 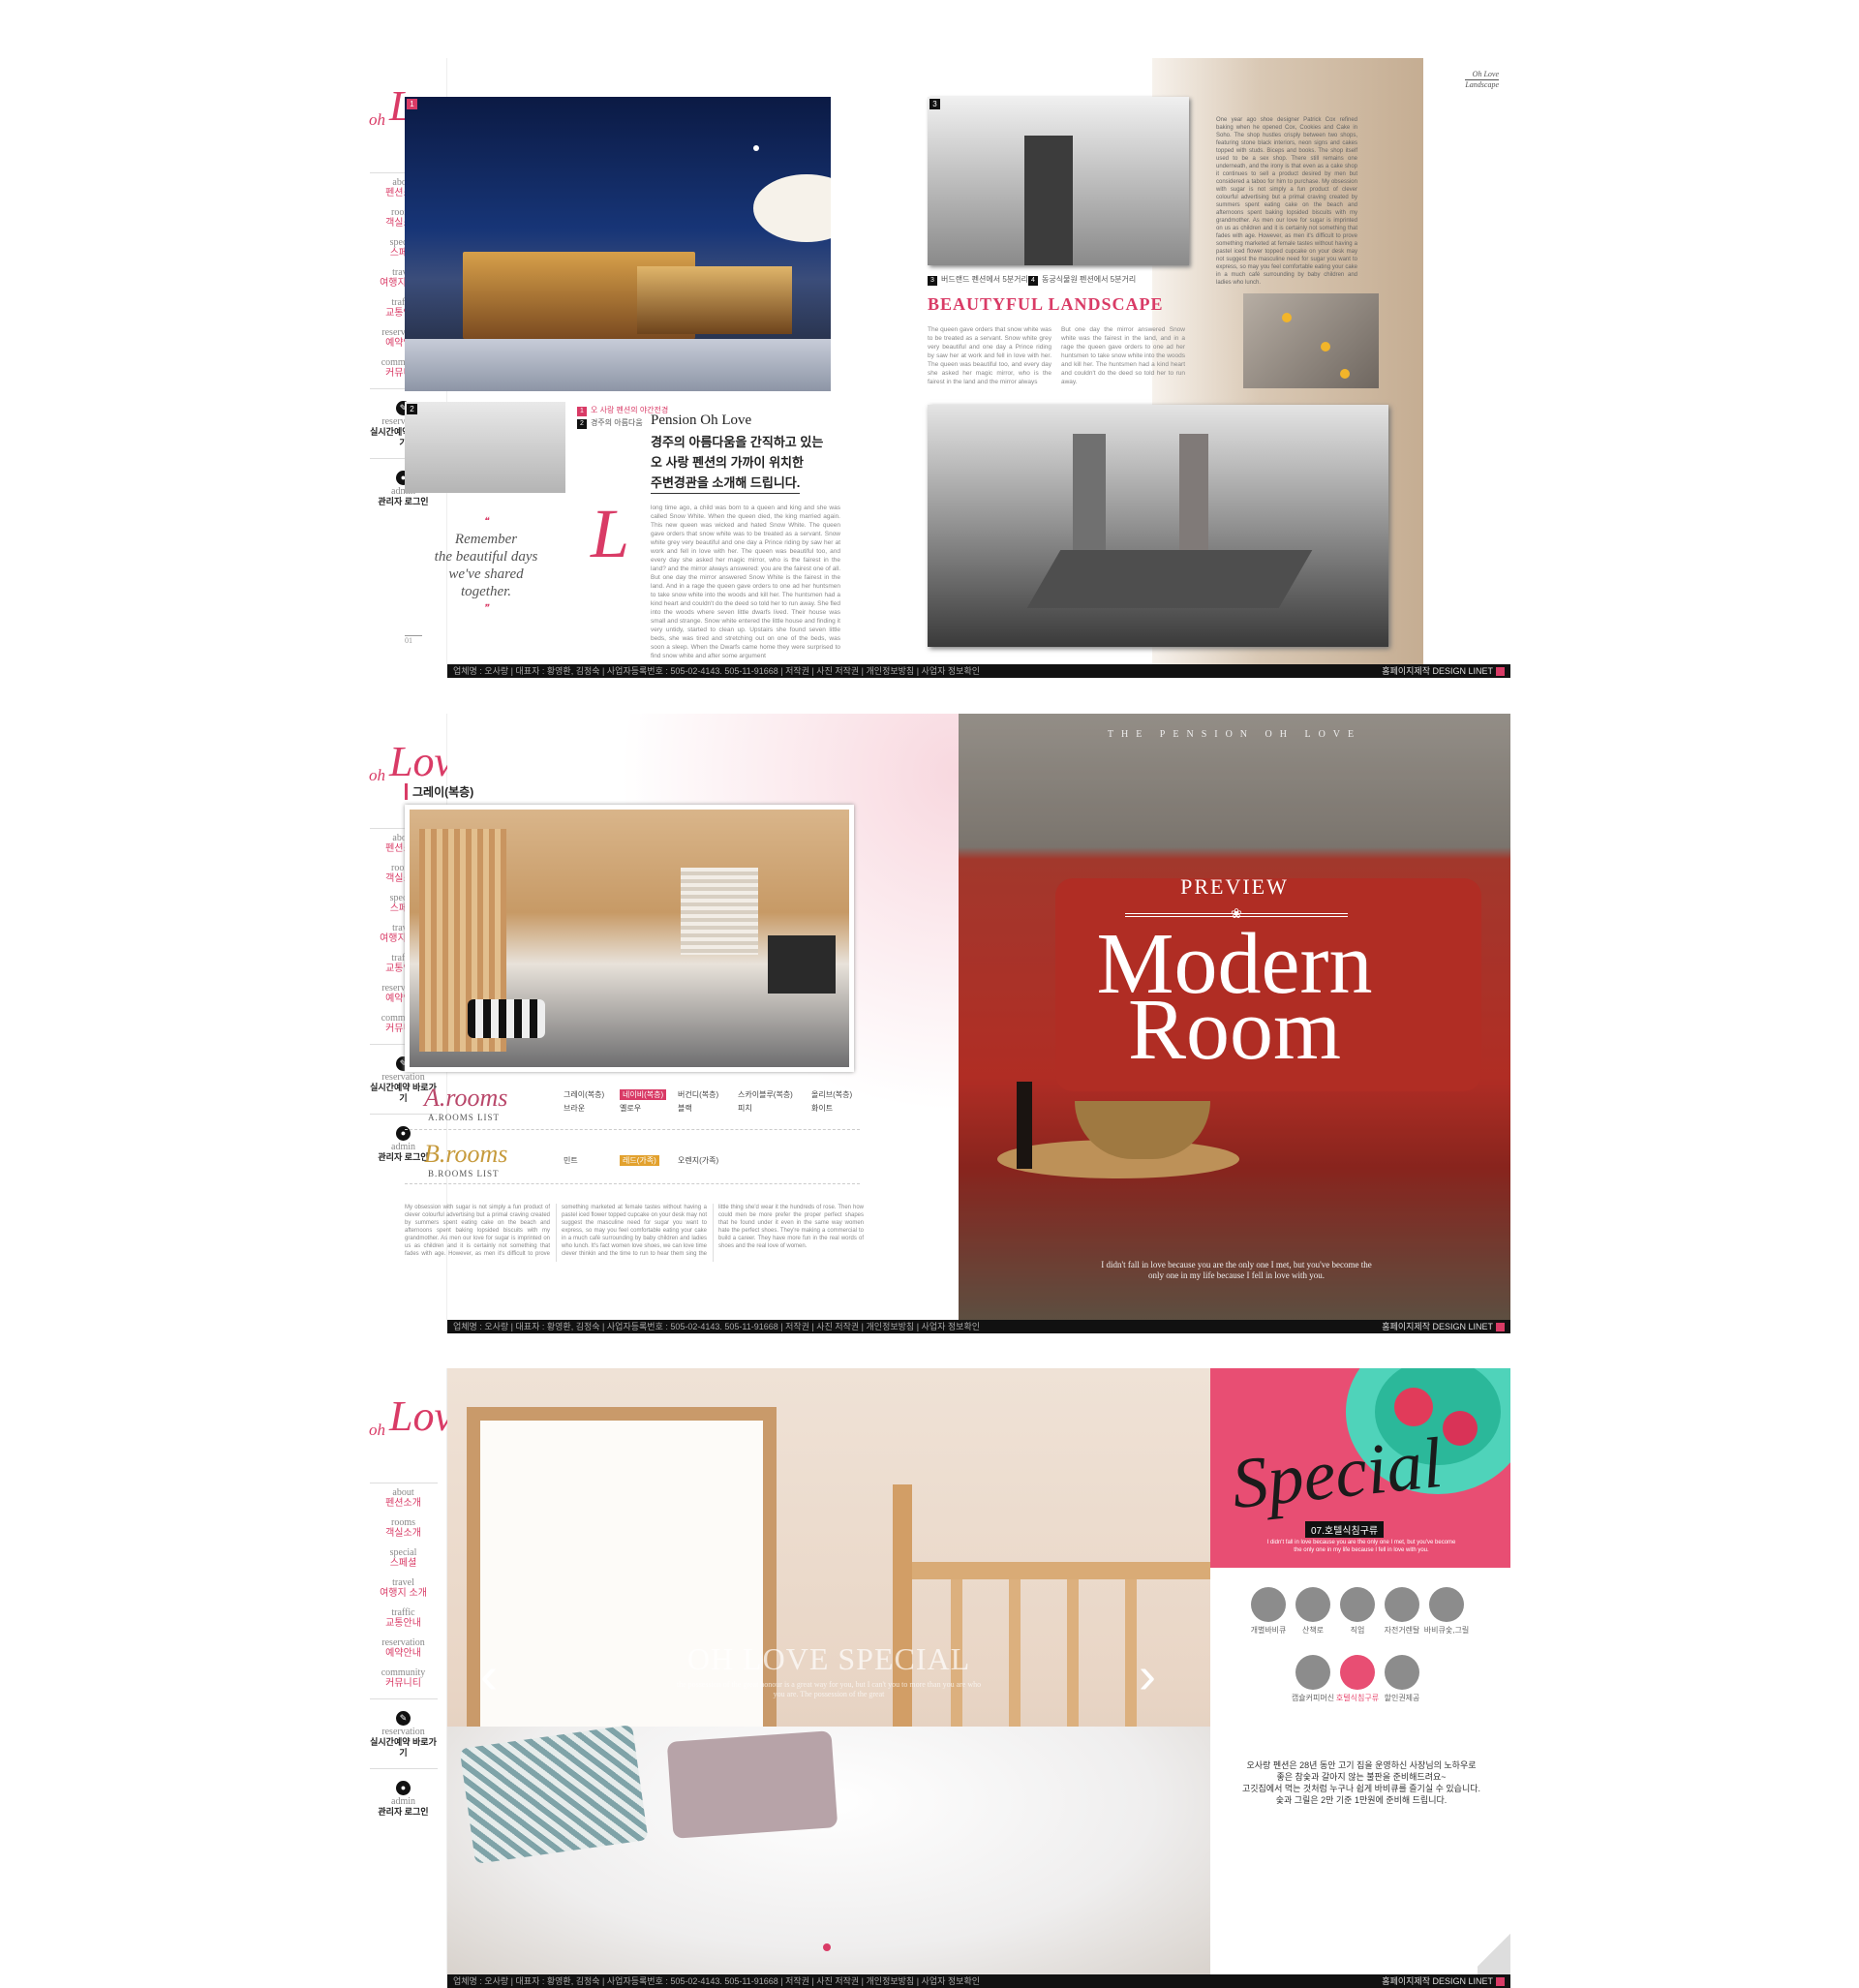 What do you see at coordinates (486, 608) in the screenshot?
I see `quote-mark-close: ❞` at bounding box center [486, 608].